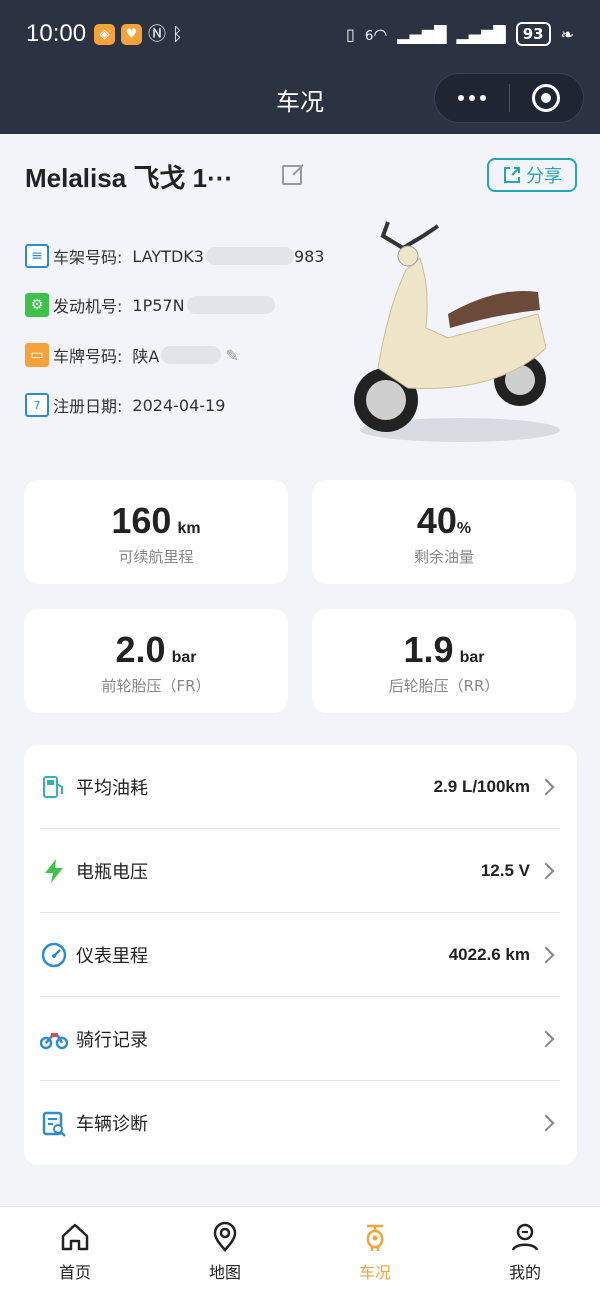 This screenshot has height=1291, width=600. I want to click on home-icon, so click(75, 1237).